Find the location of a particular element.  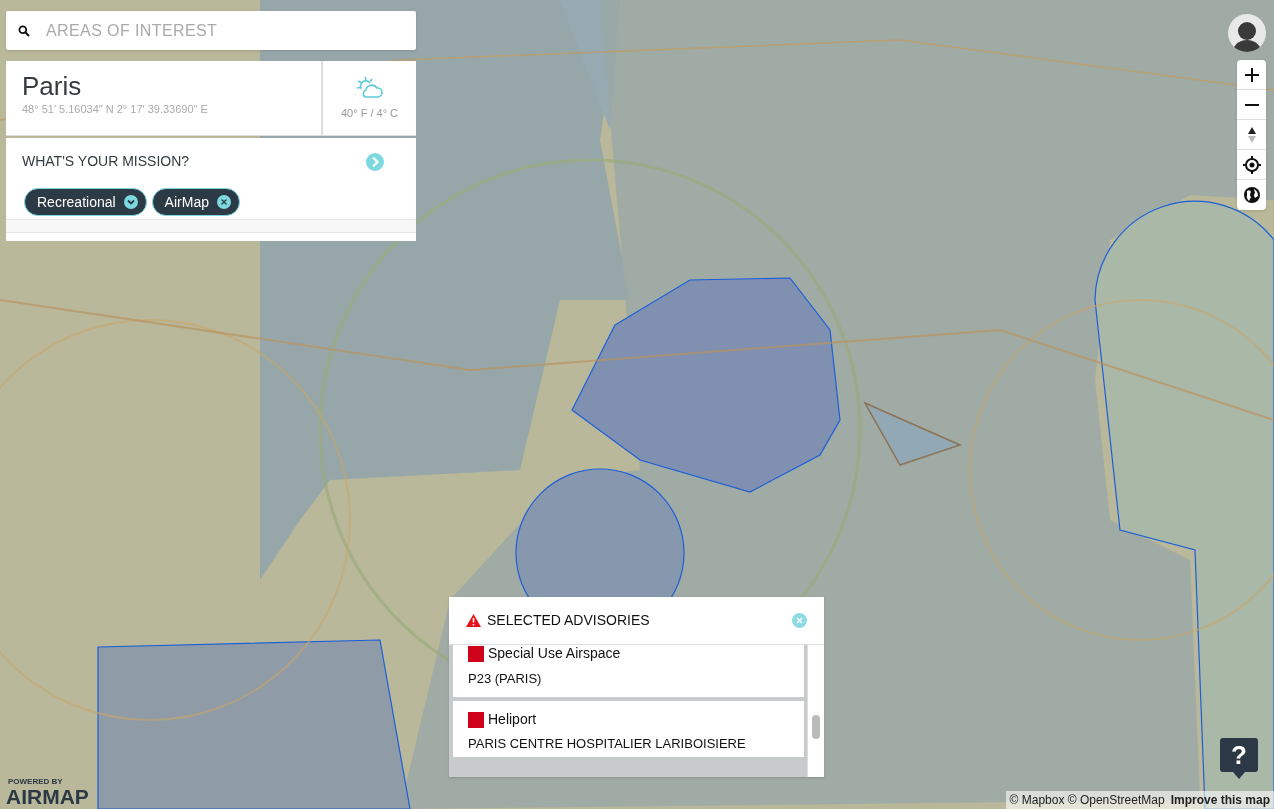

compass-icon is located at coordinates (1251, 134).